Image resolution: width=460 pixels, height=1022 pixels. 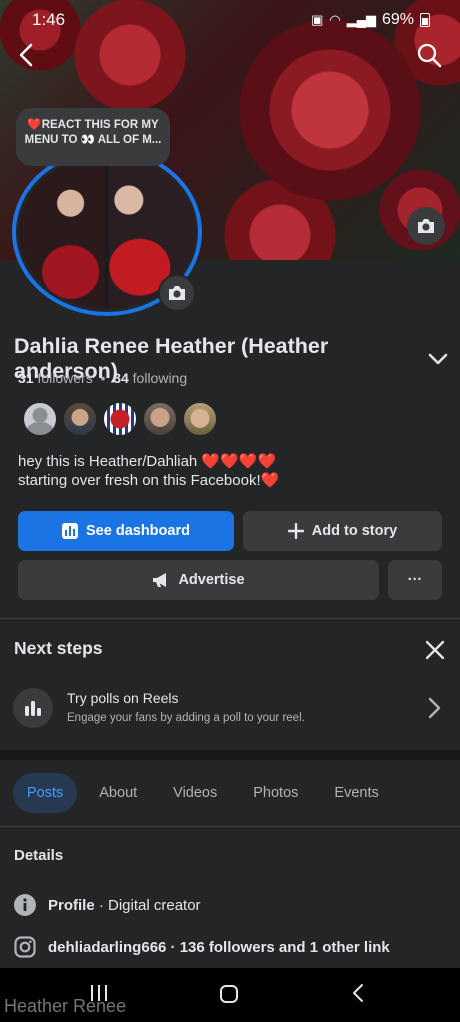 What do you see at coordinates (434, 708) in the screenshot?
I see `chevron-right-icon` at bounding box center [434, 708].